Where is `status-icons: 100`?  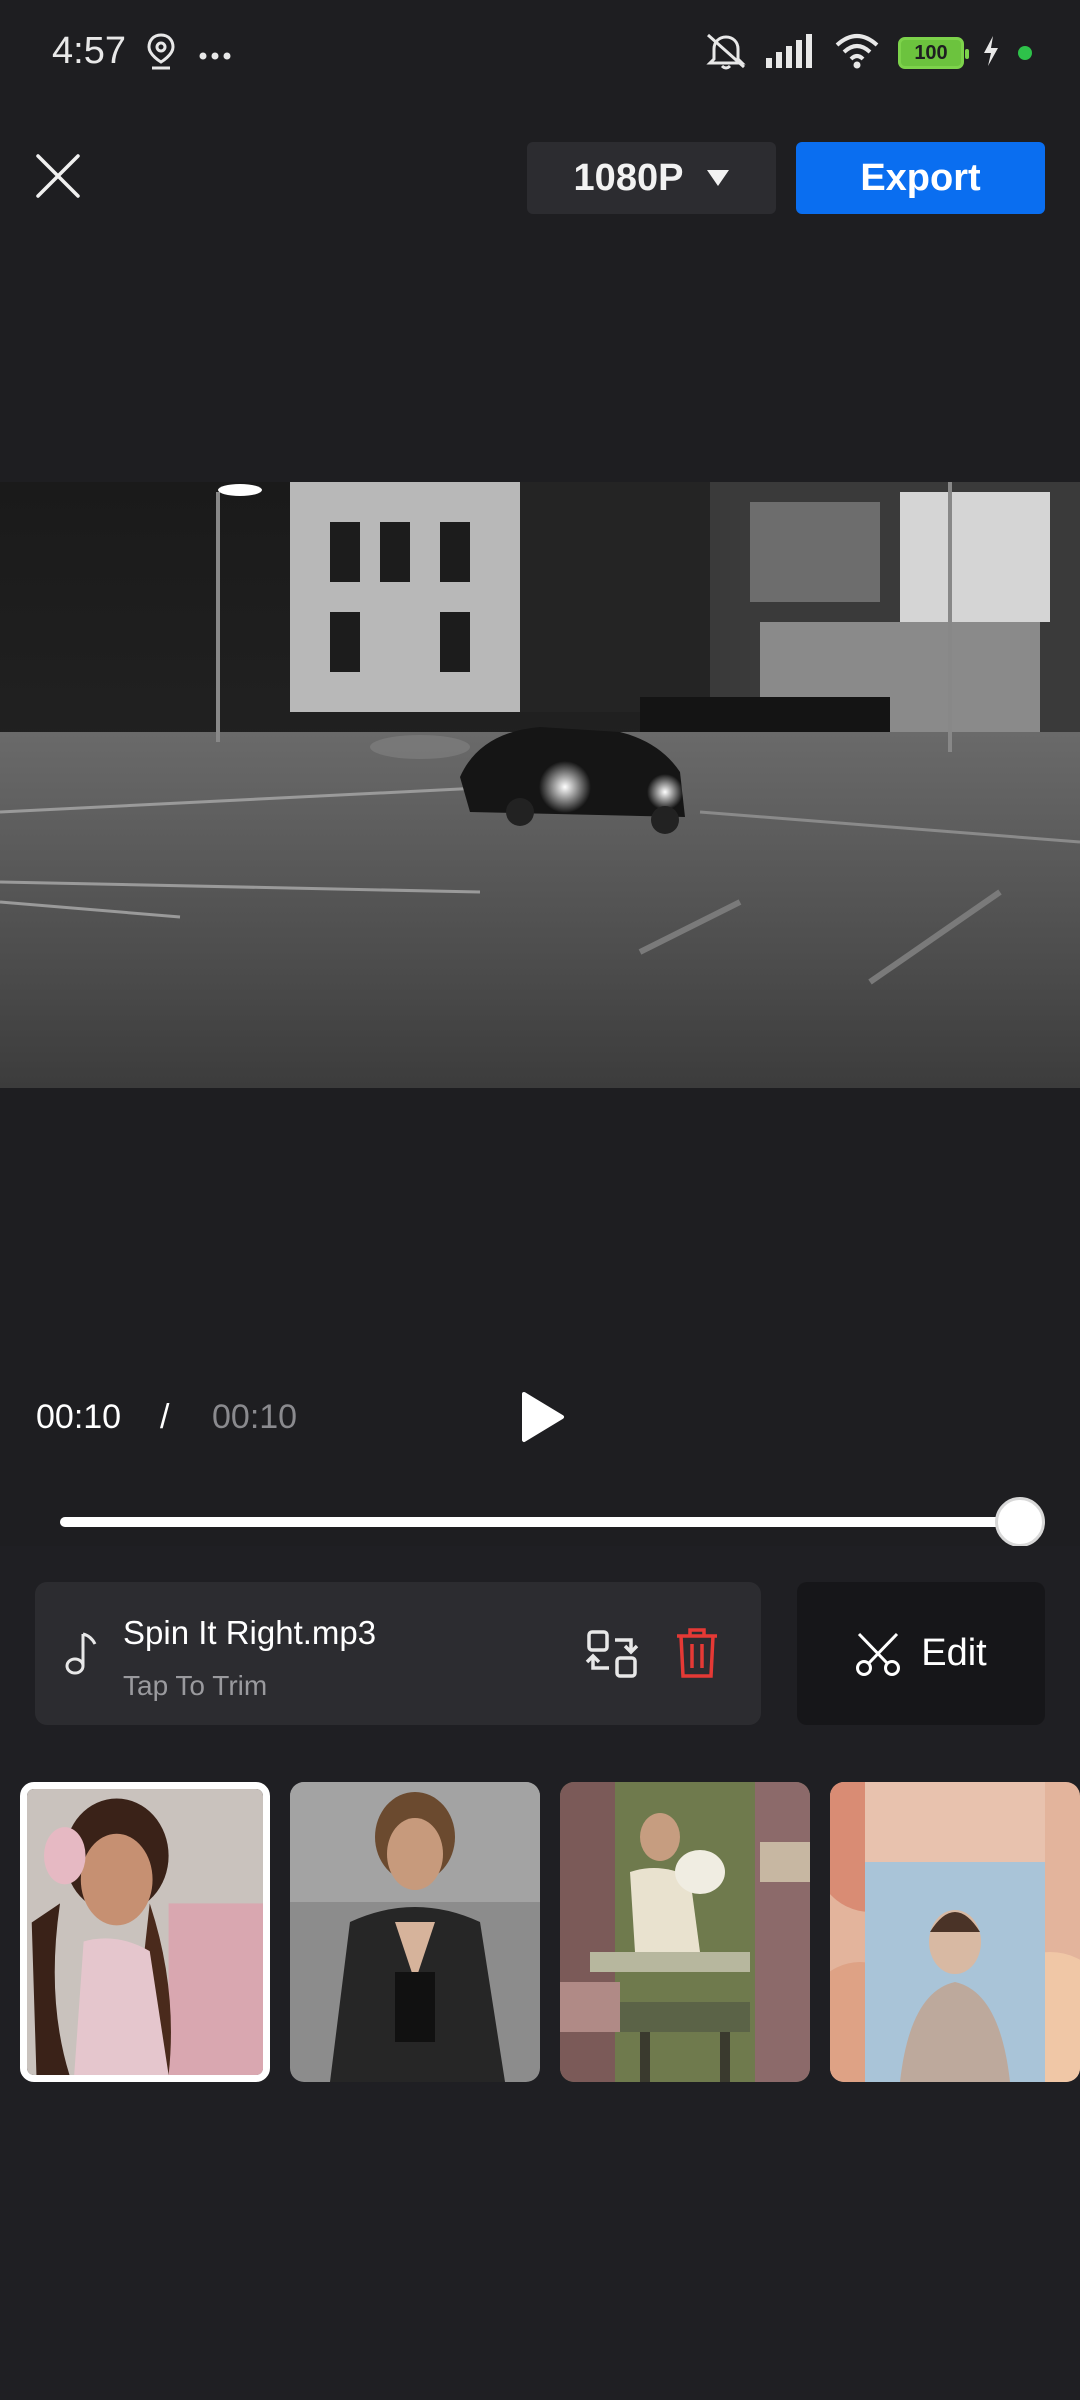
status-icons: 100 is located at coordinates (868, 53).